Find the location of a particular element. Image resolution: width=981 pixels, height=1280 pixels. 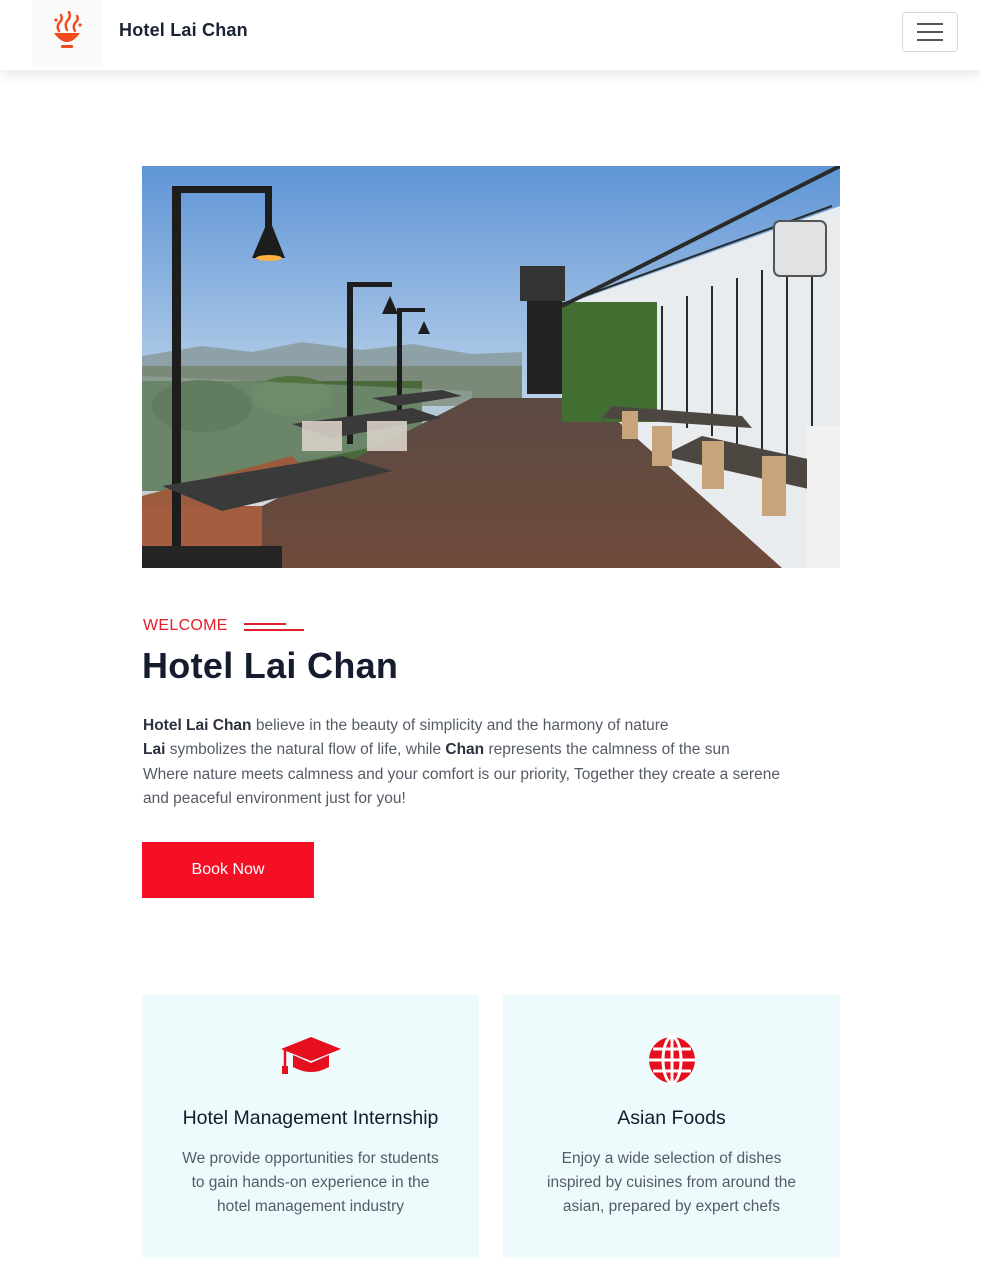

feature-text-line: hotel management industry is located at coordinates (310, 1206).